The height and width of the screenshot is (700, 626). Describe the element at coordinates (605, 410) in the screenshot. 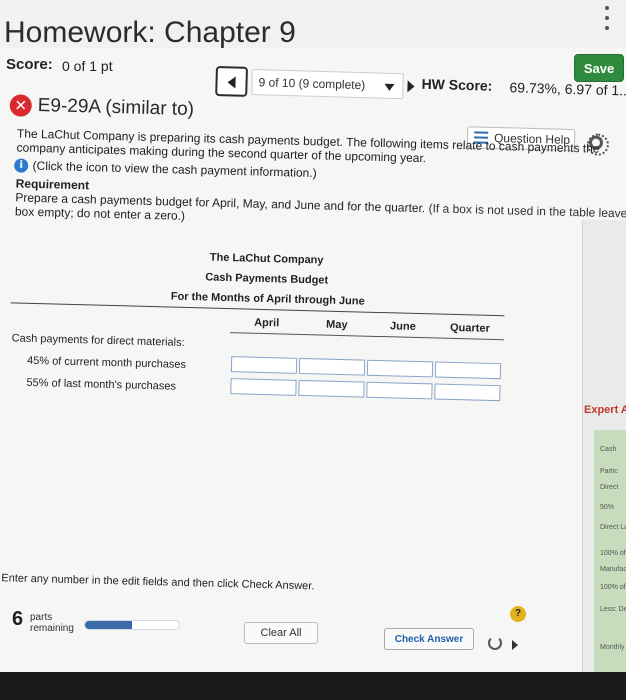

I see `expert-label: Expert A` at that location.